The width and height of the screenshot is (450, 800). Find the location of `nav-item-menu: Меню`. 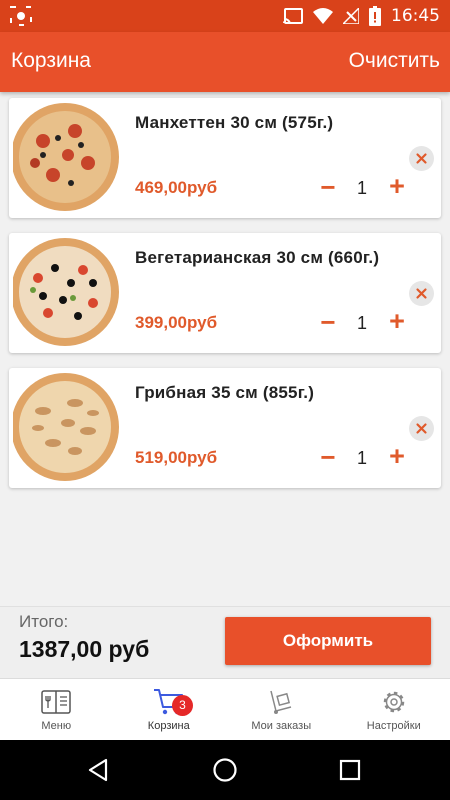

nav-item-menu: Меню is located at coordinates (56, 709).